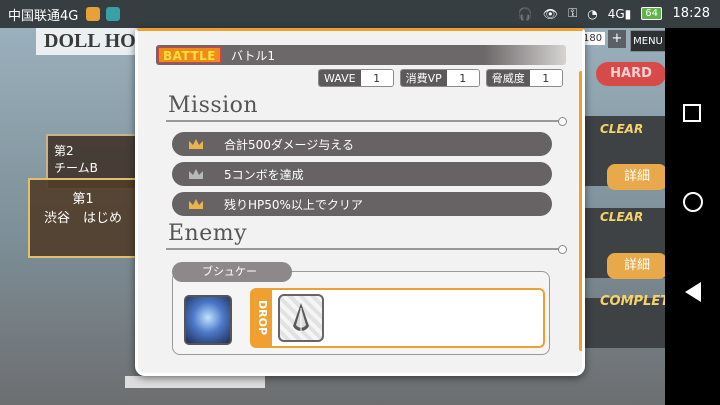 The height and width of the screenshot is (405, 720). What do you see at coordinates (525, 13) in the screenshot?
I see `headphones-icon: 🎧` at bounding box center [525, 13].